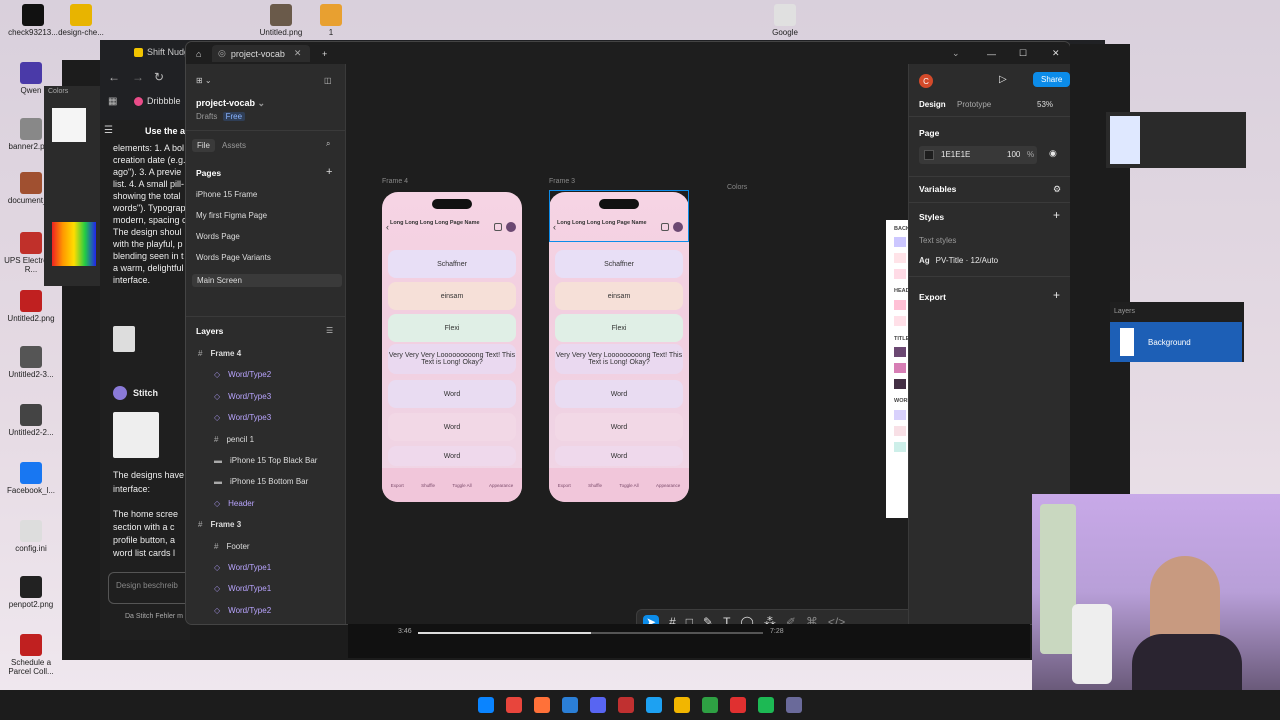 The height and width of the screenshot is (720, 1280). I want to click on bookmark-dribbble: Dribbble, so click(157, 101).